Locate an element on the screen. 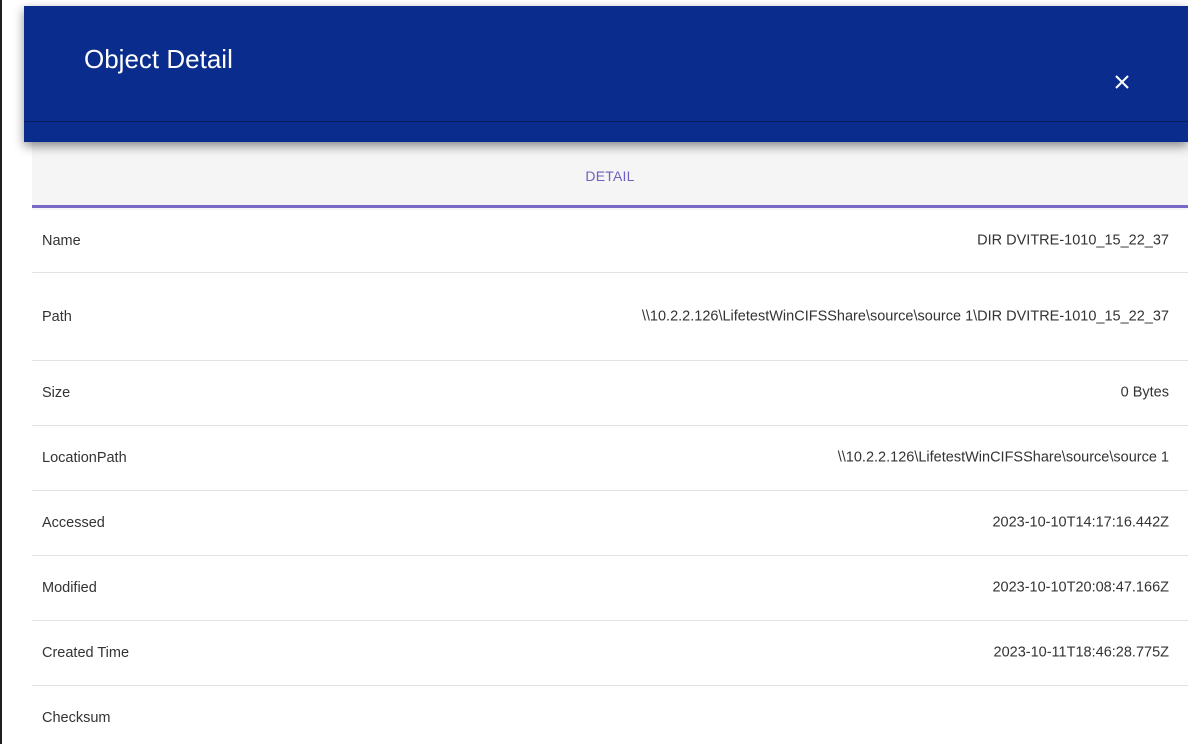  detail-row-accessed: Accessed 2023-10-10T14:17:16.442Z is located at coordinates (610, 523).